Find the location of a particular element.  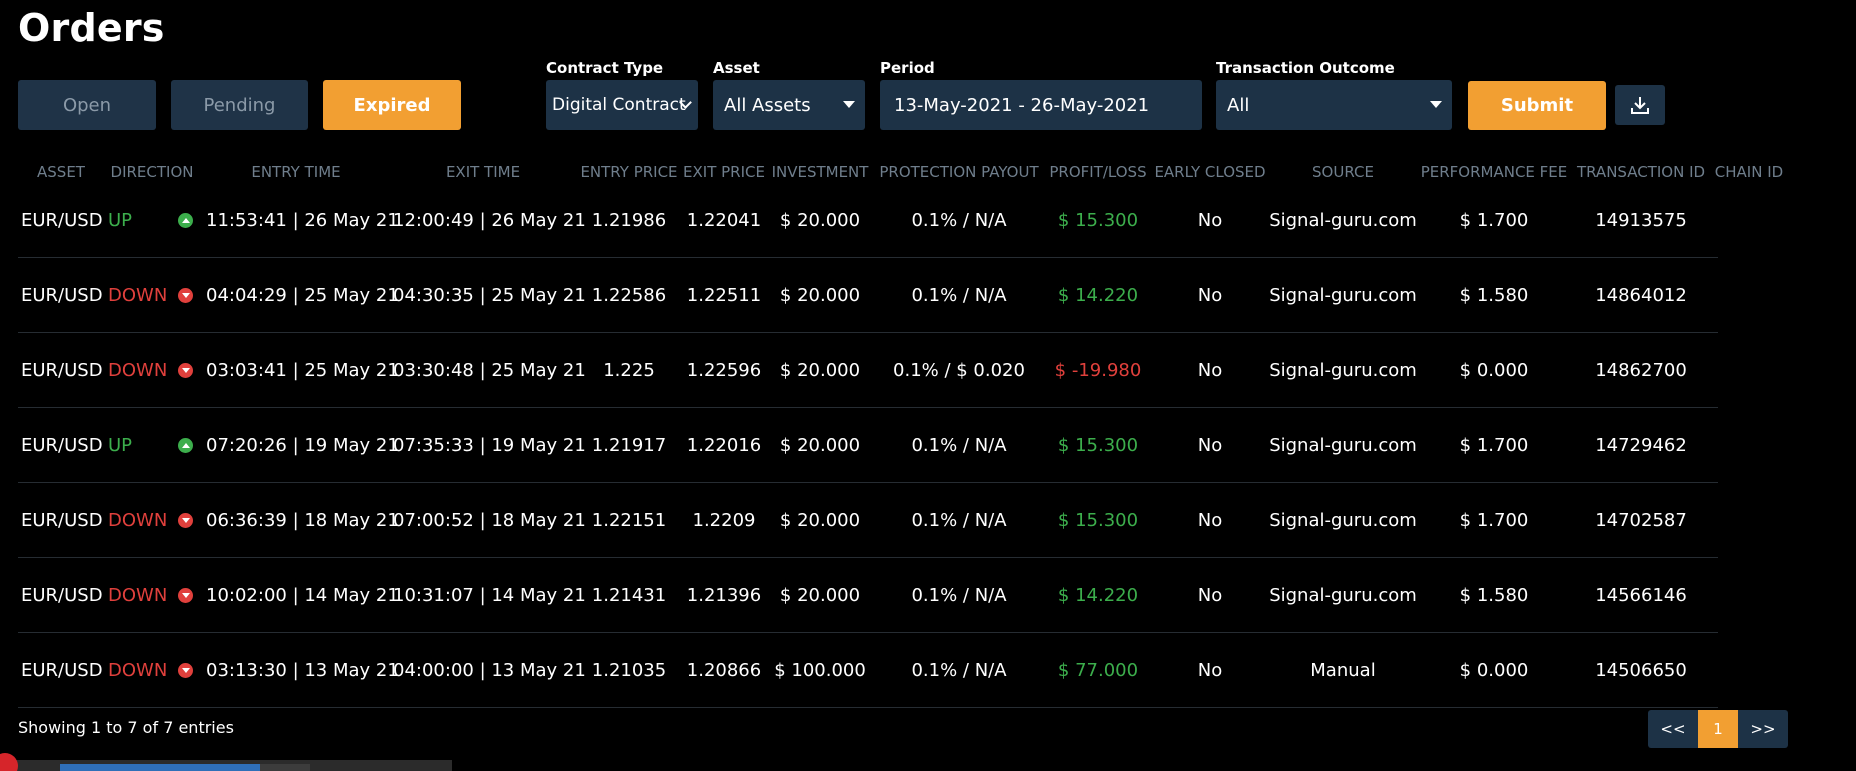

period-field: 13-May-2021 - 26-May-2021 is located at coordinates (1041, 105).